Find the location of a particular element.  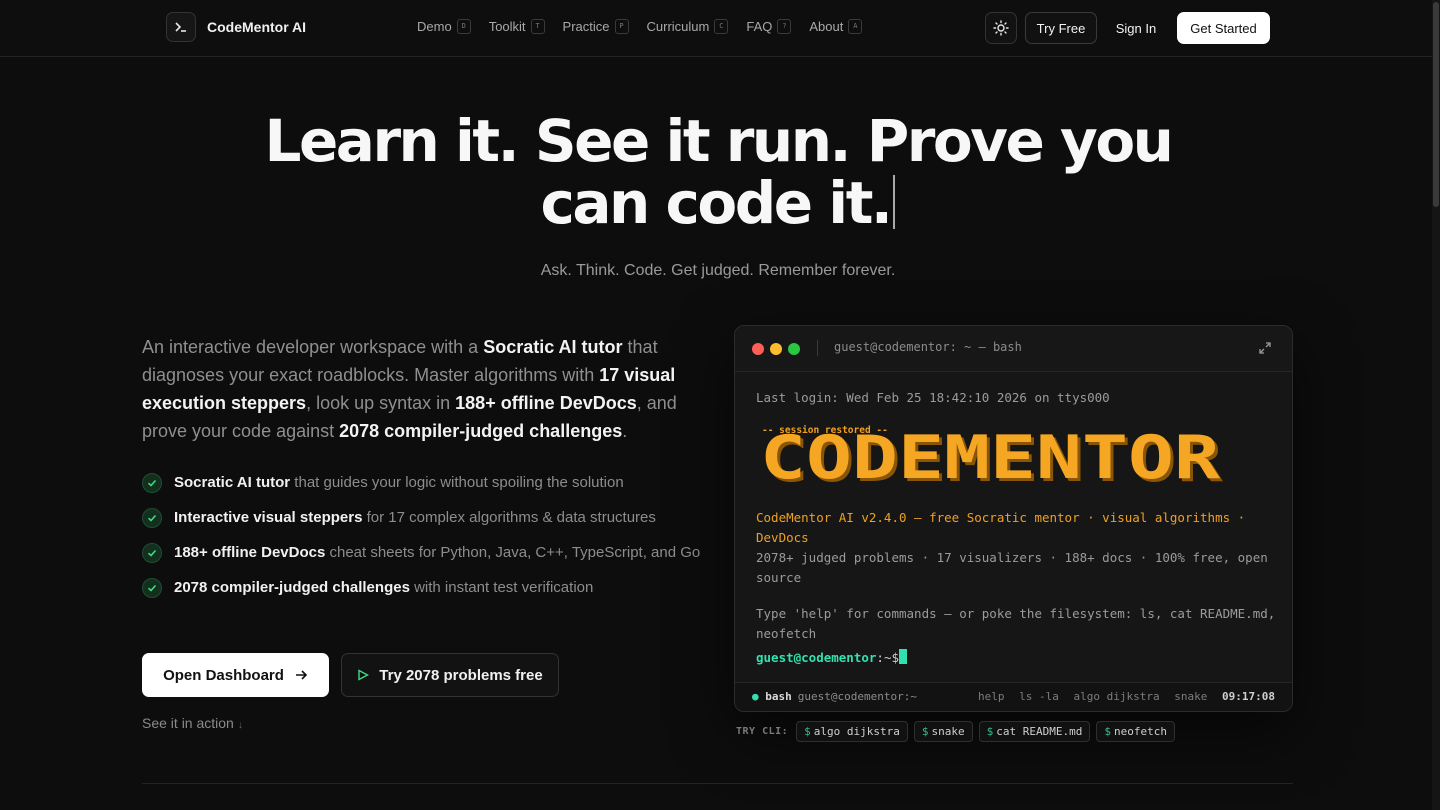

open-dashboard-button: Open Dashboard is located at coordinates (235, 675).